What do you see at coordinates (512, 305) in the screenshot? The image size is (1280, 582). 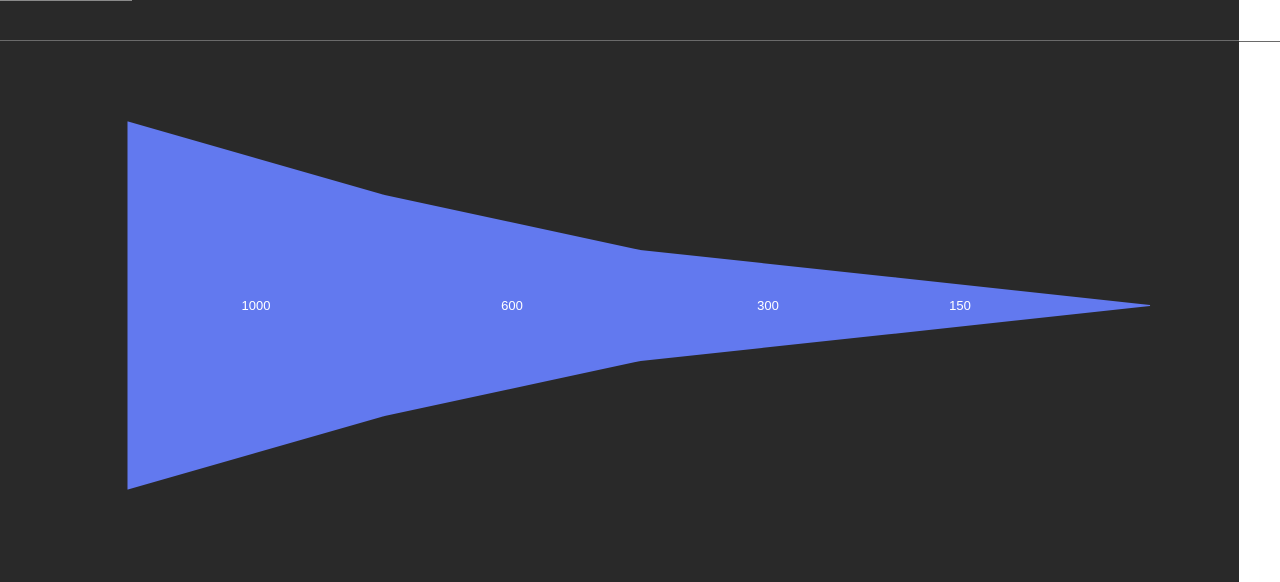 I see `data-label-2: 600` at bounding box center [512, 305].